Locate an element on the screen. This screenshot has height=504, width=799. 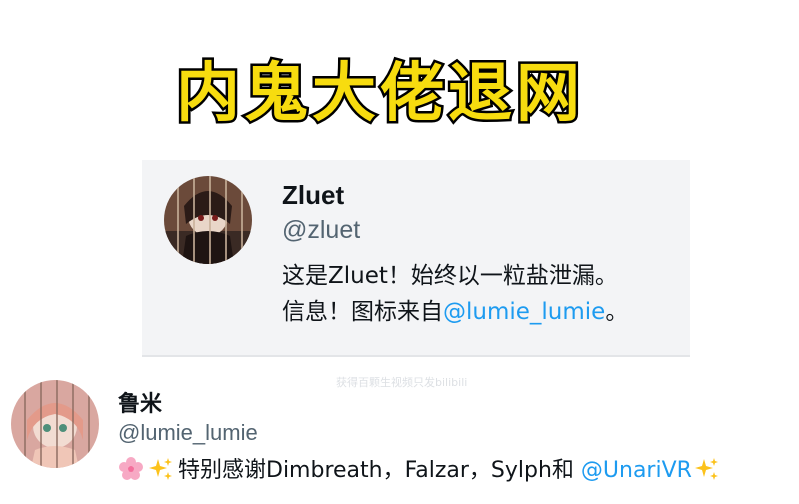
cherry-blossom-icon is located at coordinates (131, 469).